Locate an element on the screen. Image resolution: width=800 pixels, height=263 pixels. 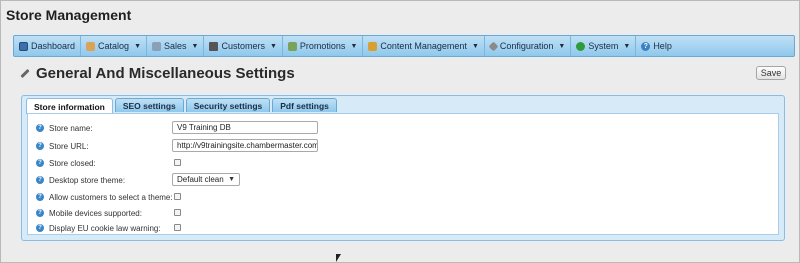
nav-configuration-label: Configuration is located at coordinates (526, 46).